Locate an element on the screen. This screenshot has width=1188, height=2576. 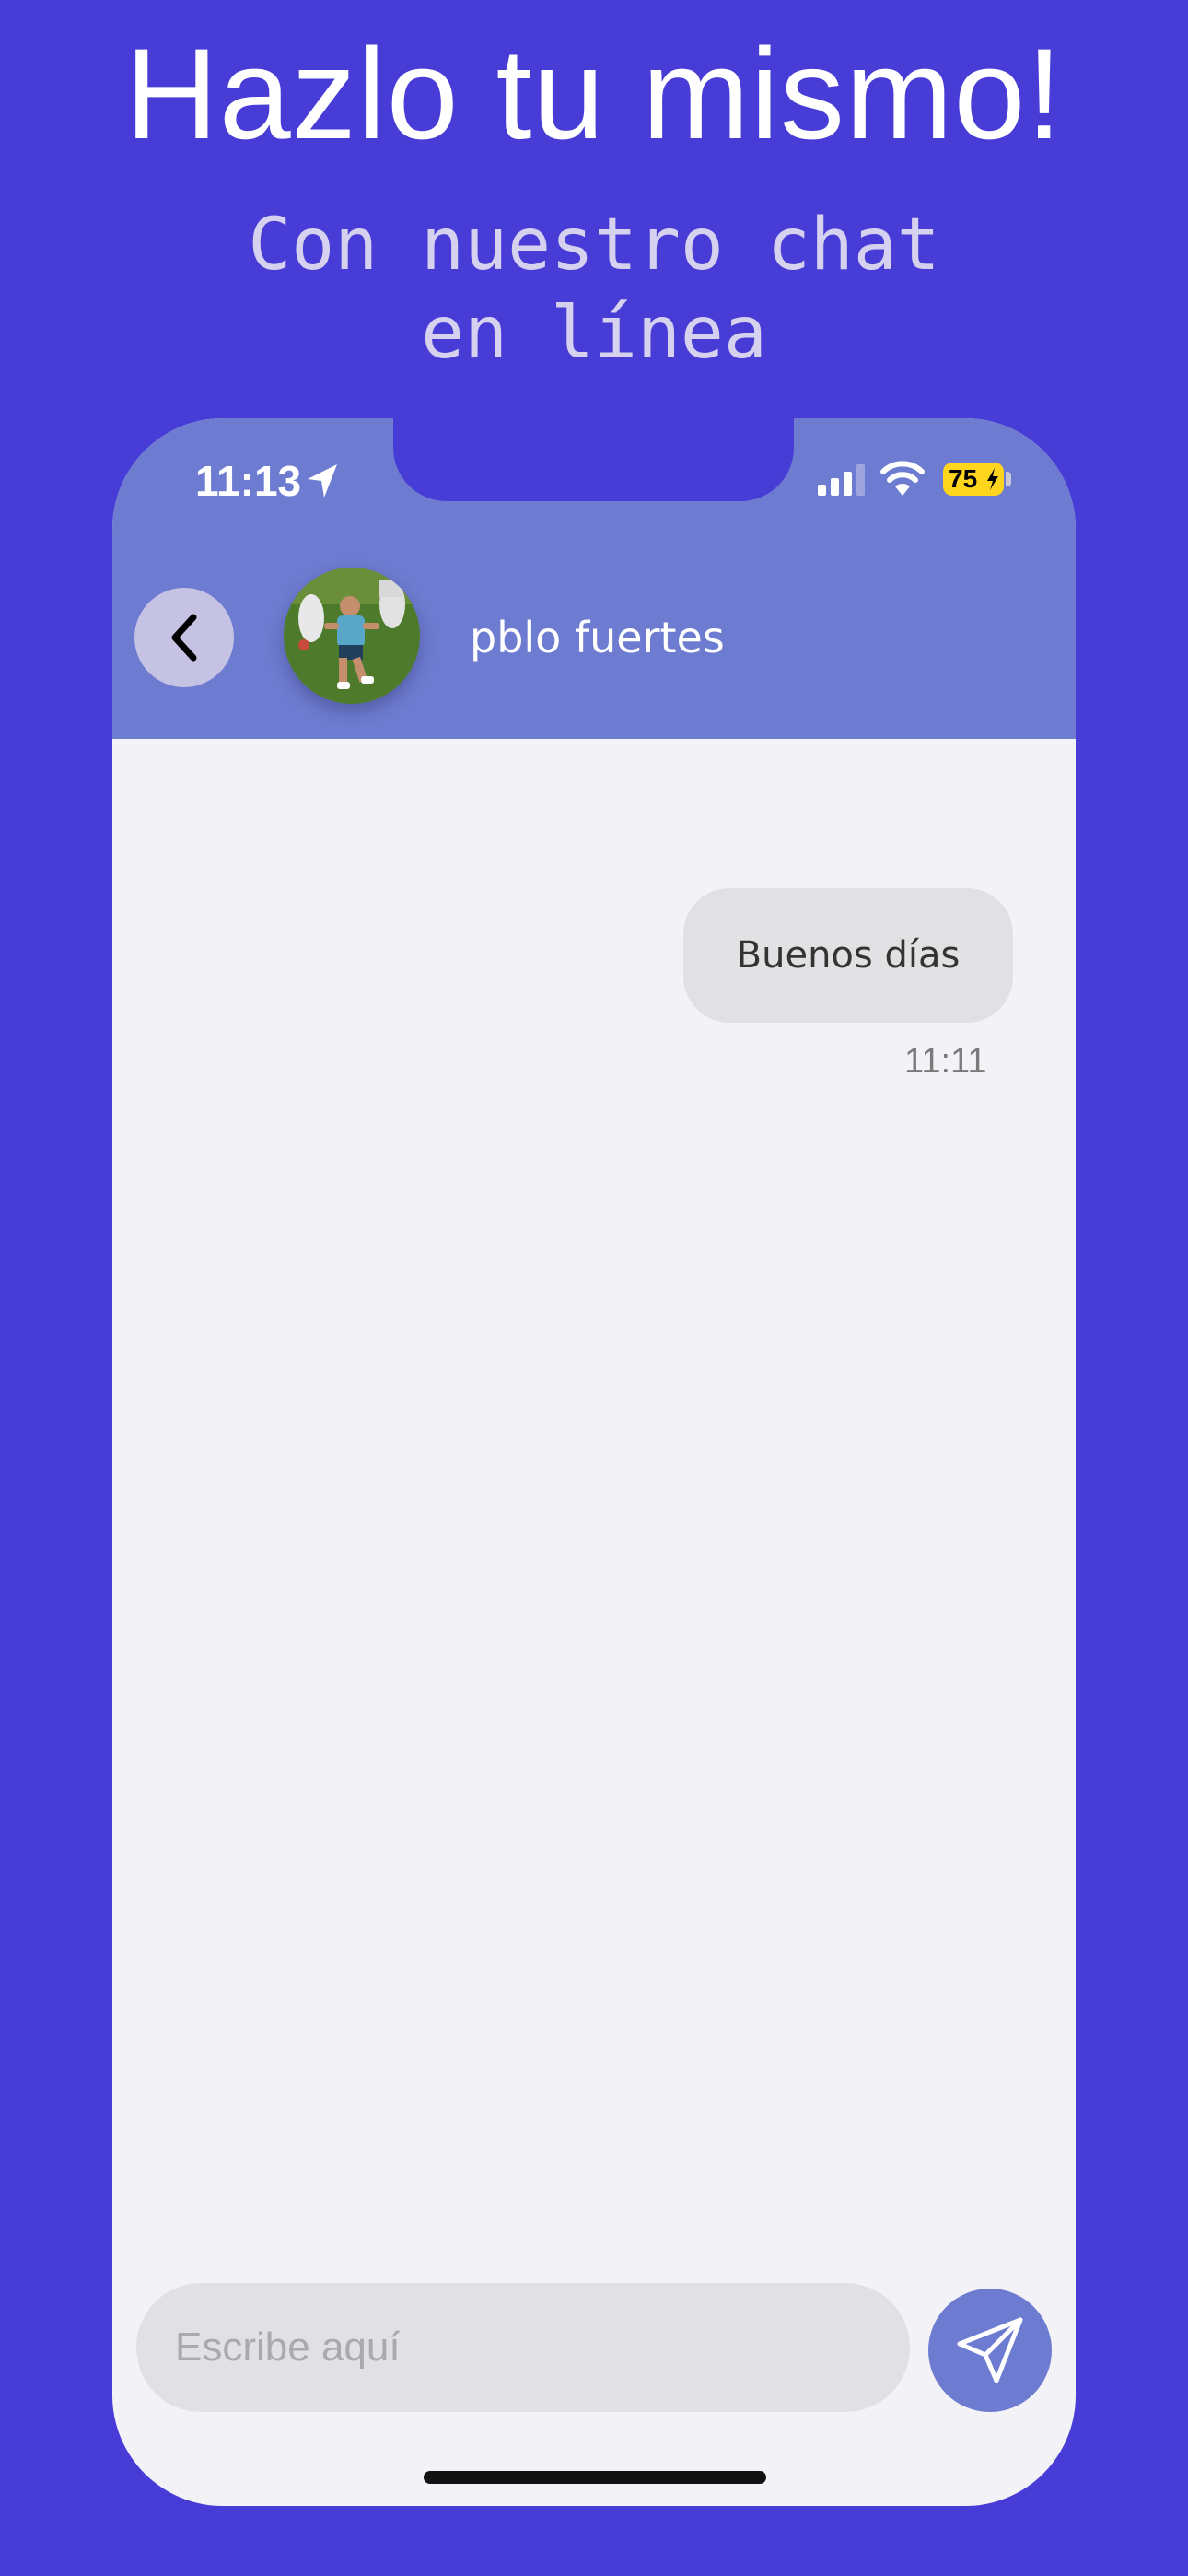
status-time: 11:13 is located at coordinates (249, 481).